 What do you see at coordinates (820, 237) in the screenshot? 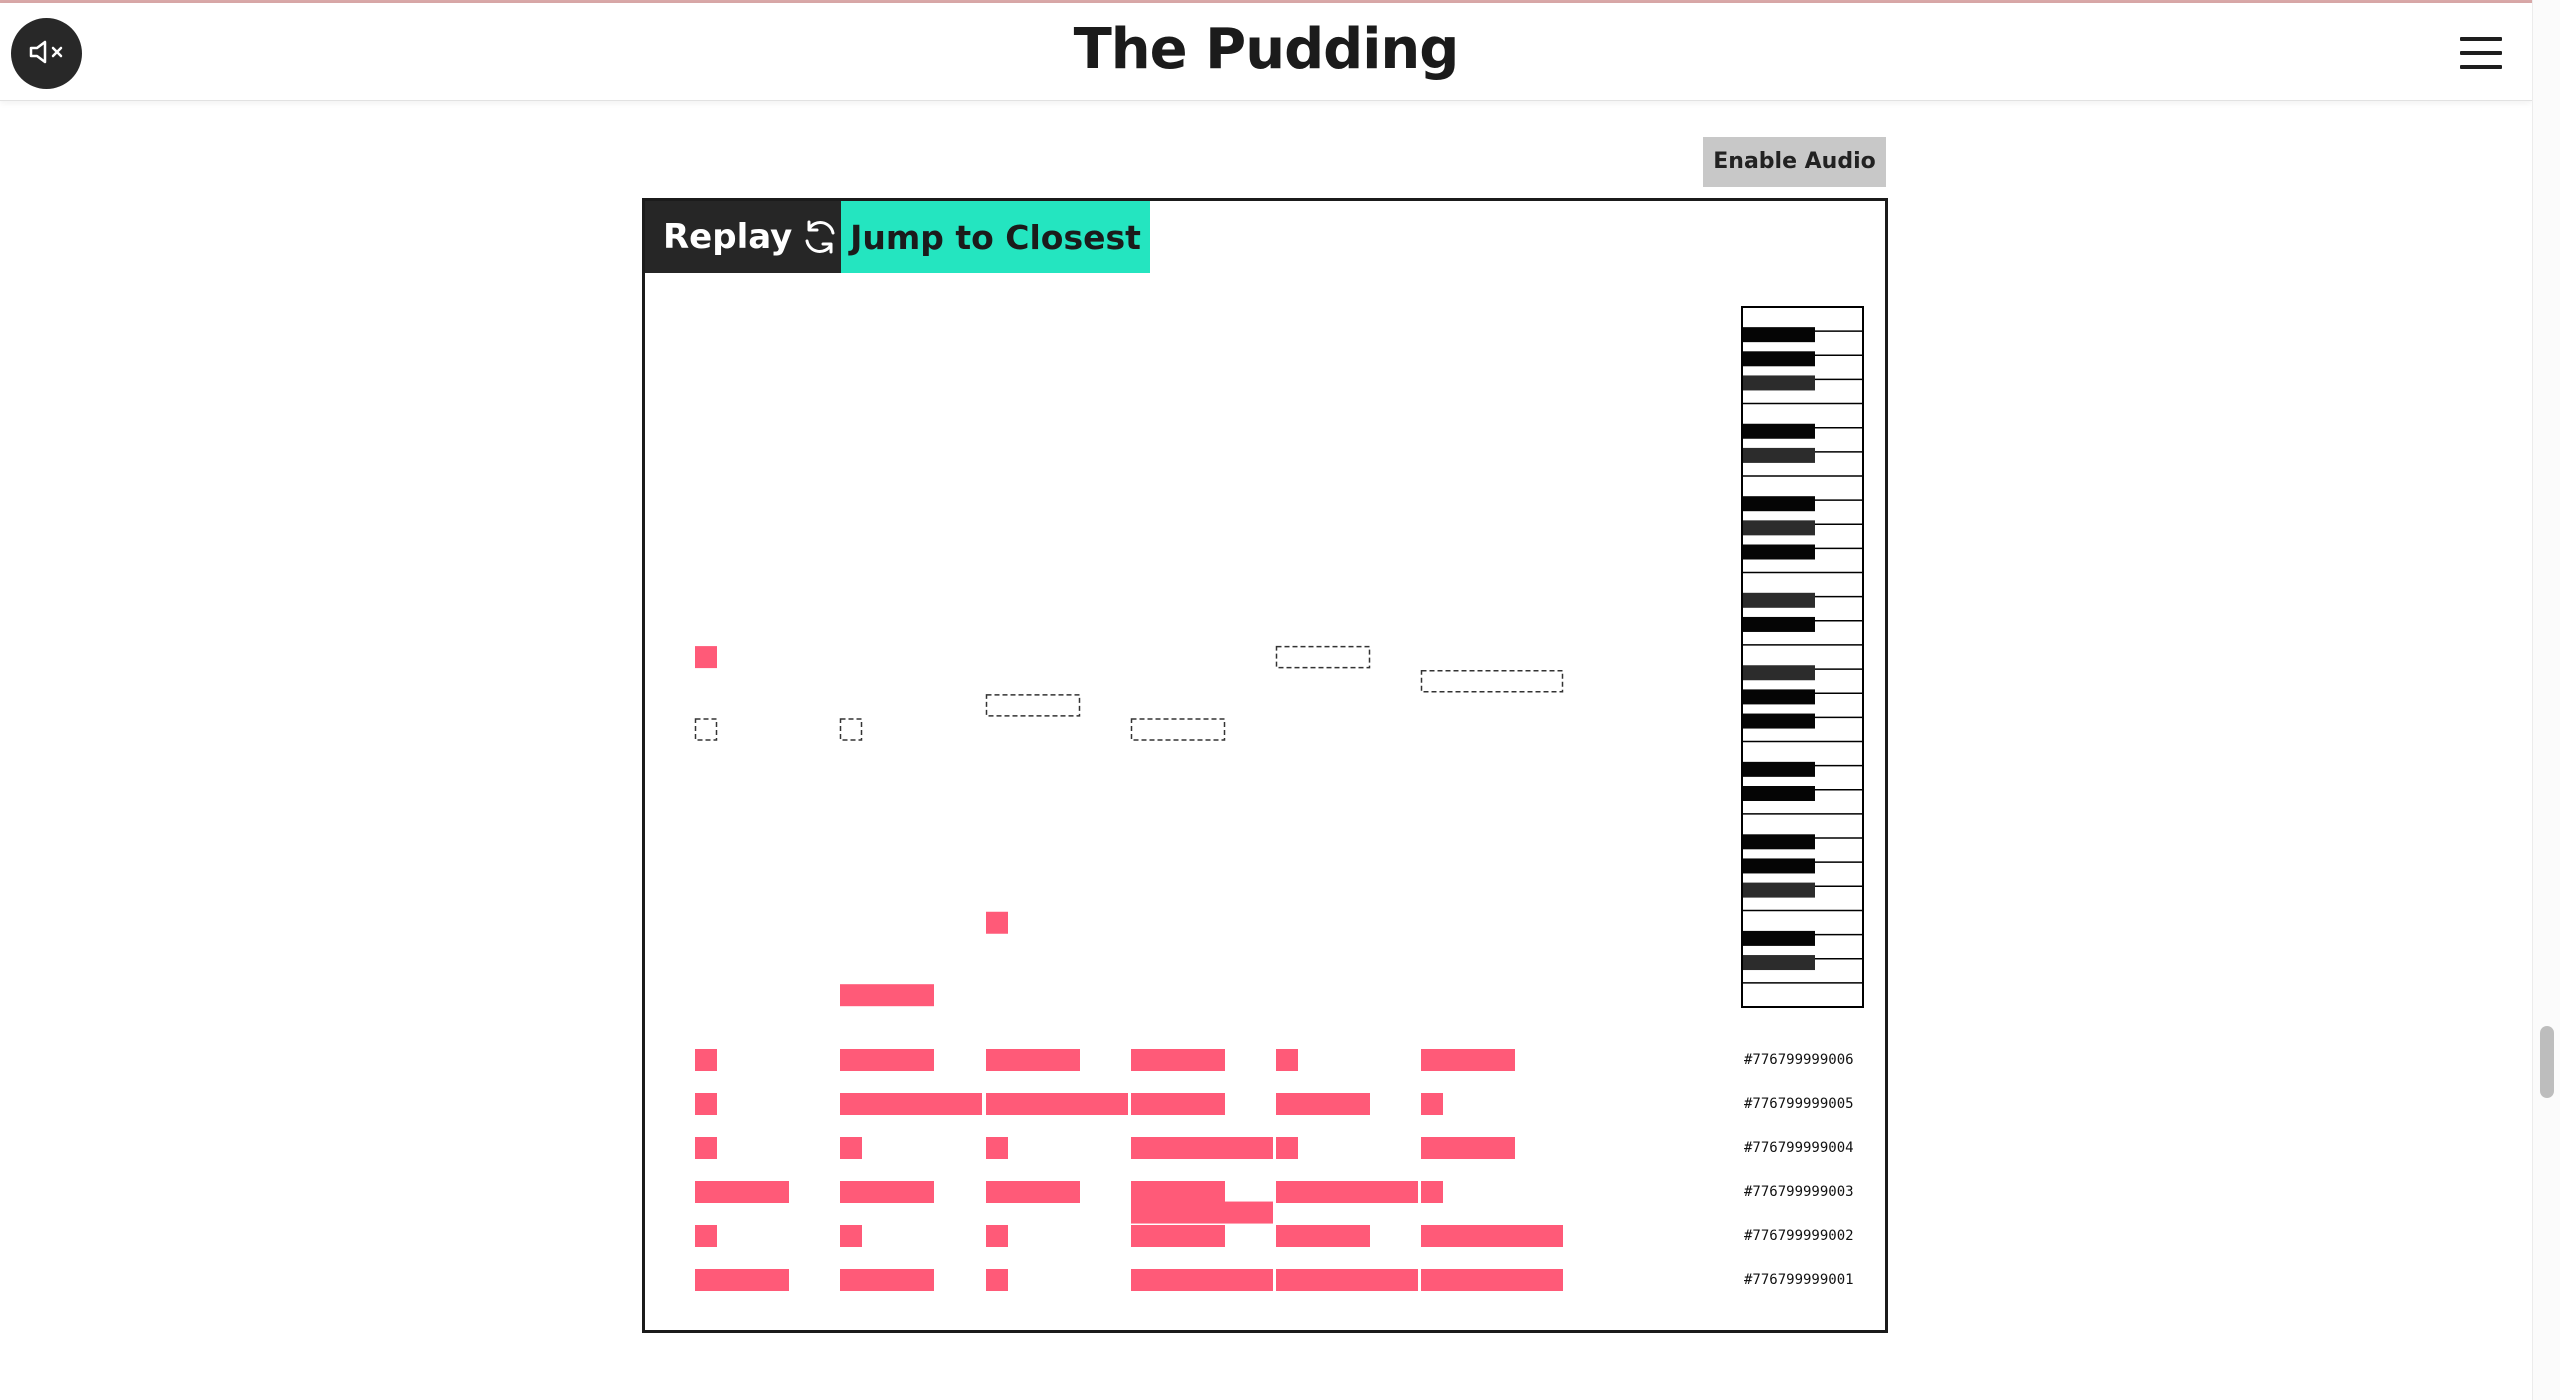
I see `refresh-icon` at bounding box center [820, 237].